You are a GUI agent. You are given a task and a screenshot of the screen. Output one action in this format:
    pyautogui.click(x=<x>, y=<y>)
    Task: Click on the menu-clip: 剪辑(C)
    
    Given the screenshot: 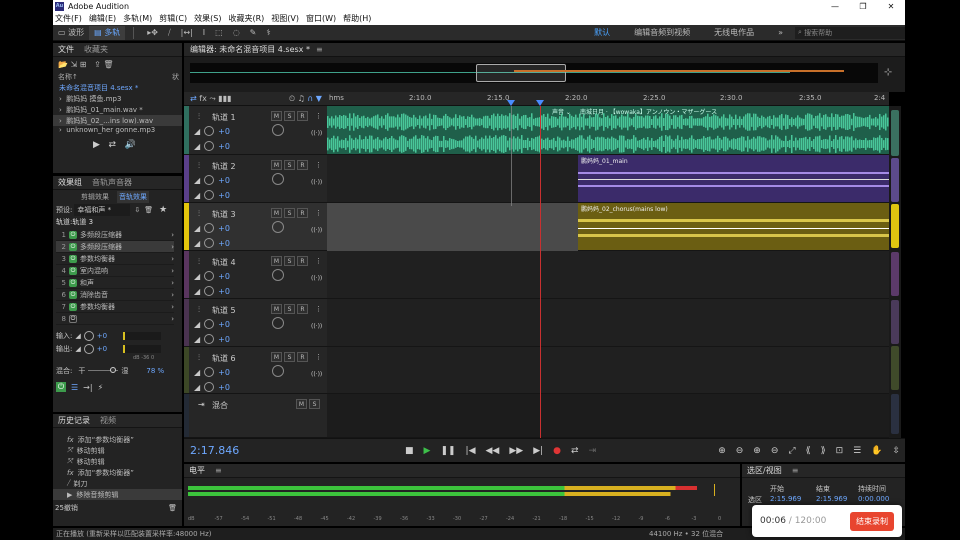 What is the action you would take?
    pyautogui.click(x=173, y=18)
    